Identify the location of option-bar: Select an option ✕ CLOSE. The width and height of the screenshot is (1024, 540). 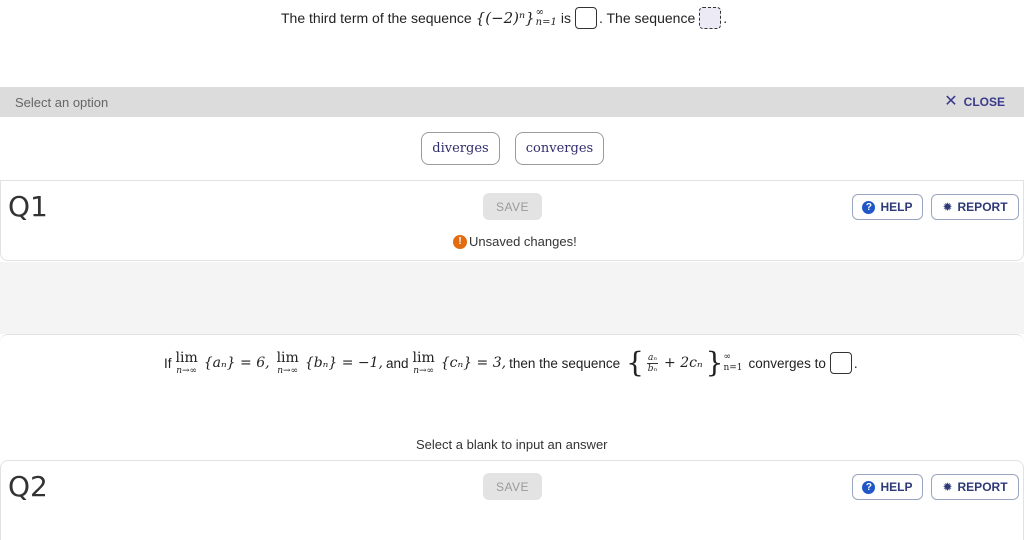
(512, 102).